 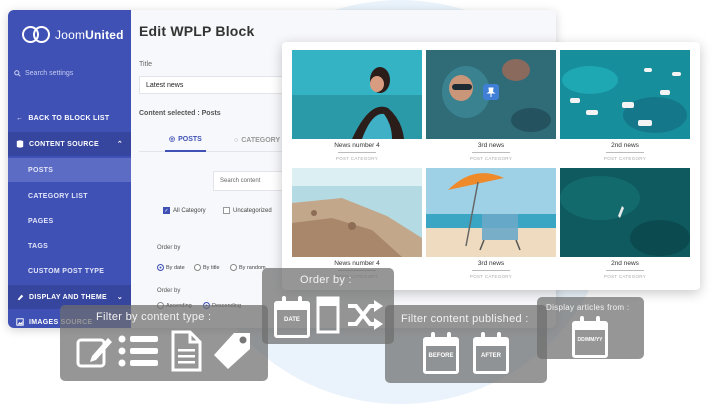 What do you see at coordinates (164, 343) in the screenshot?
I see `filter-content-type-panel: Filter by content type :` at bounding box center [164, 343].